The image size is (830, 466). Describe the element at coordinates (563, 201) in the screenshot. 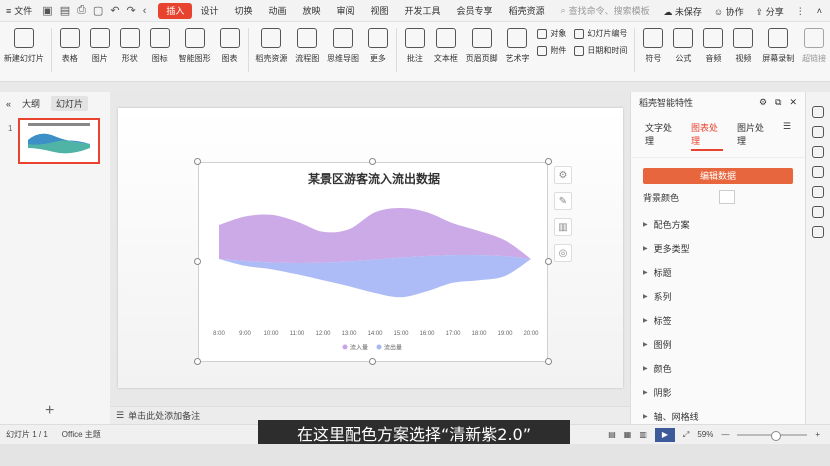

I see `chart-style-icon: ✎` at that location.